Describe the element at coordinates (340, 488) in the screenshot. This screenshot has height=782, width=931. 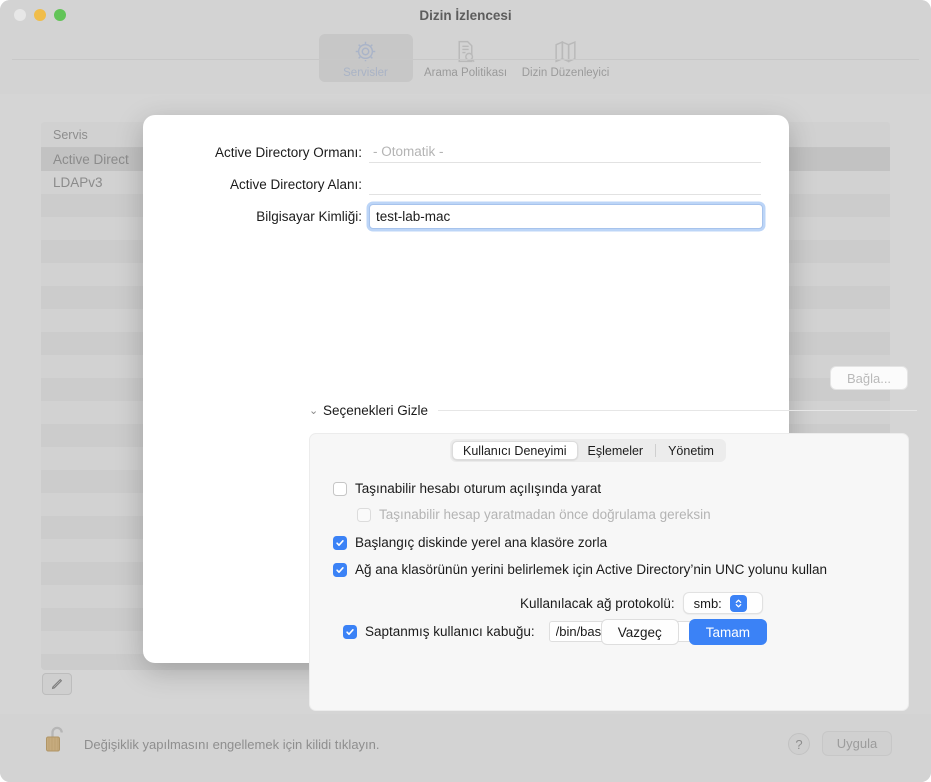
I see `checkbox-mobile-account` at that location.